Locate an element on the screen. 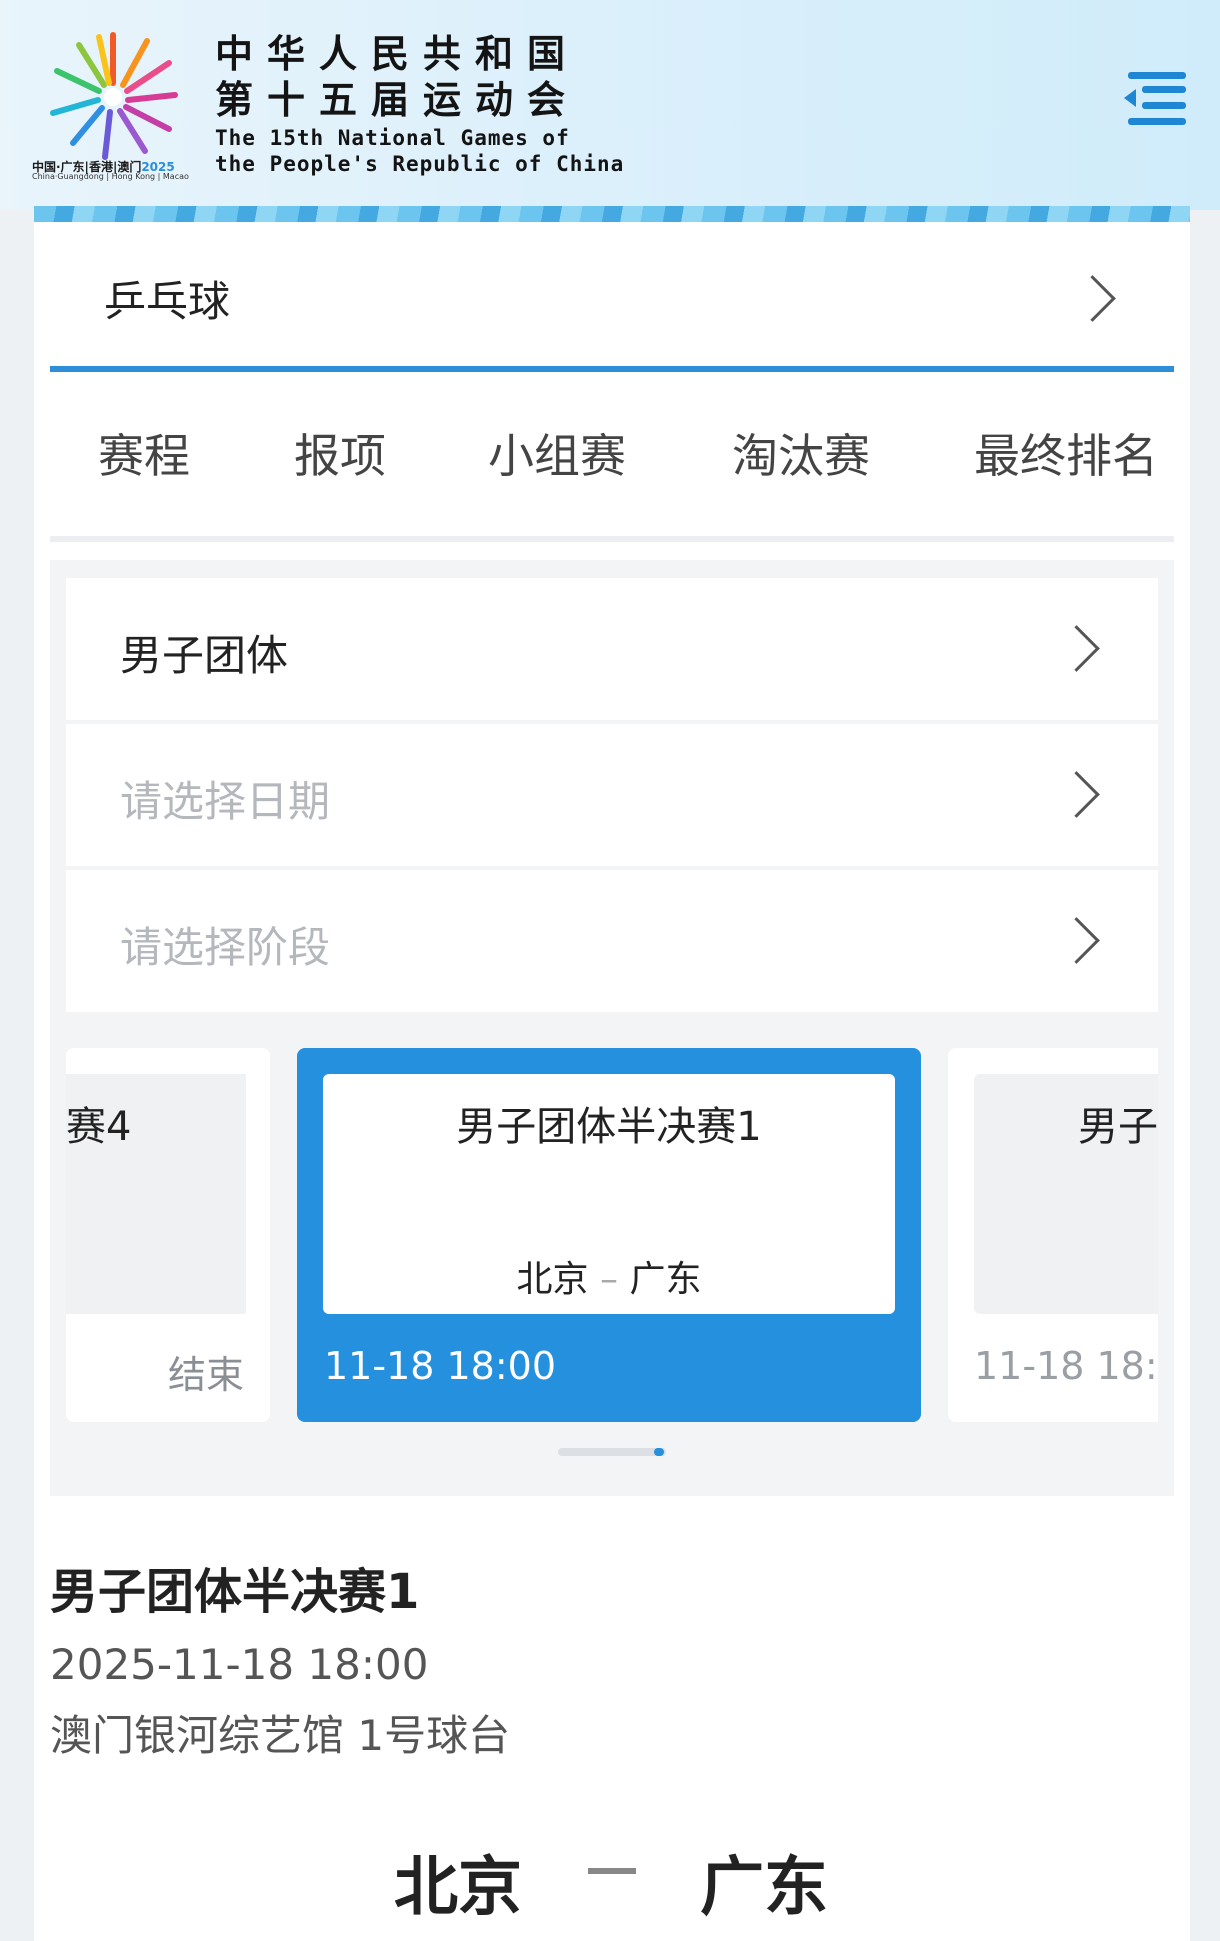 This screenshot has width=1220, height=1941. tab-knockout: 淘汰赛 is located at coordinates (801, 453).